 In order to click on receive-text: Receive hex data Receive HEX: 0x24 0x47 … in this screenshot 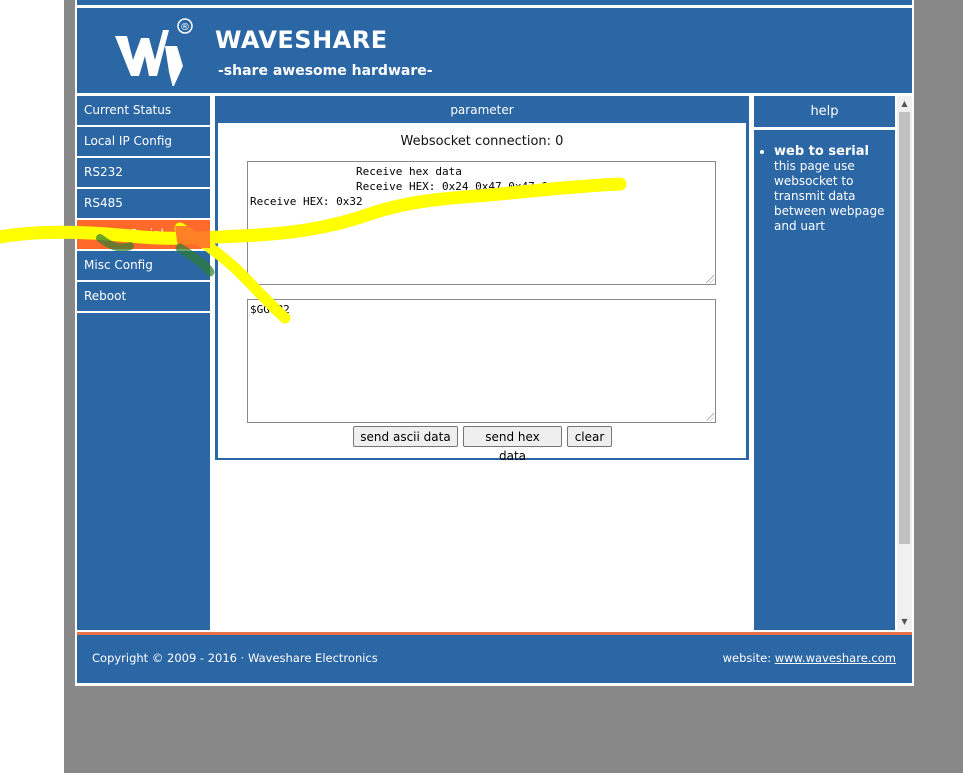, I will do `click(425, 186)`.